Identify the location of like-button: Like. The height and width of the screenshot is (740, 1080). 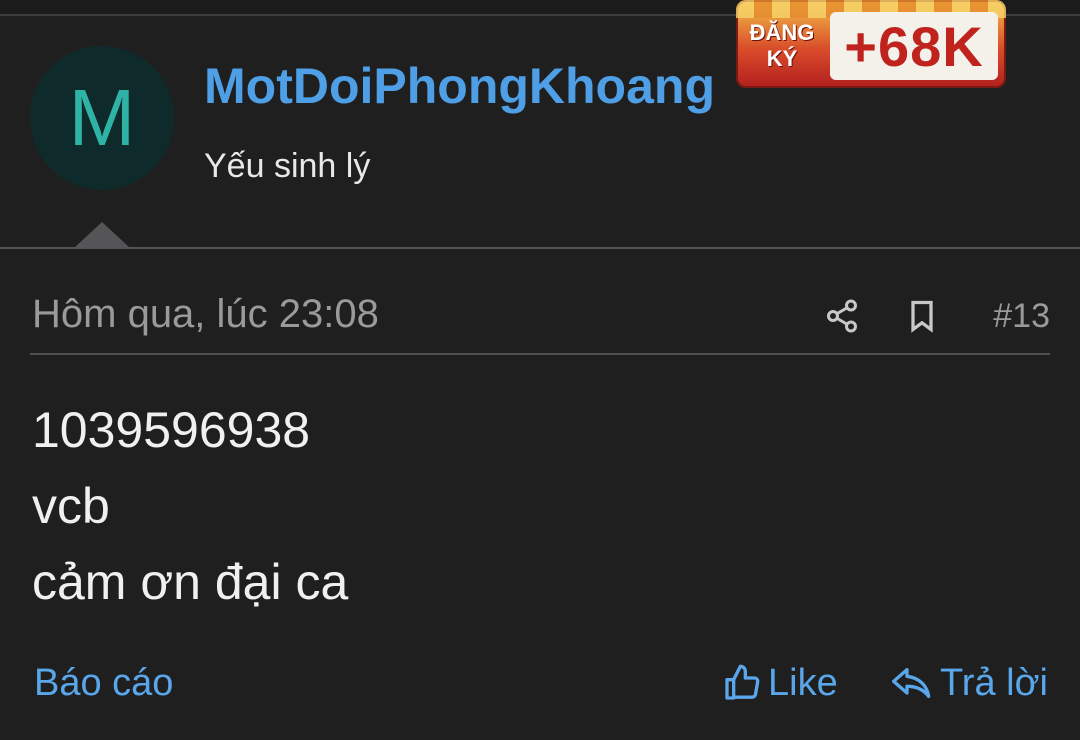
(780, 683).